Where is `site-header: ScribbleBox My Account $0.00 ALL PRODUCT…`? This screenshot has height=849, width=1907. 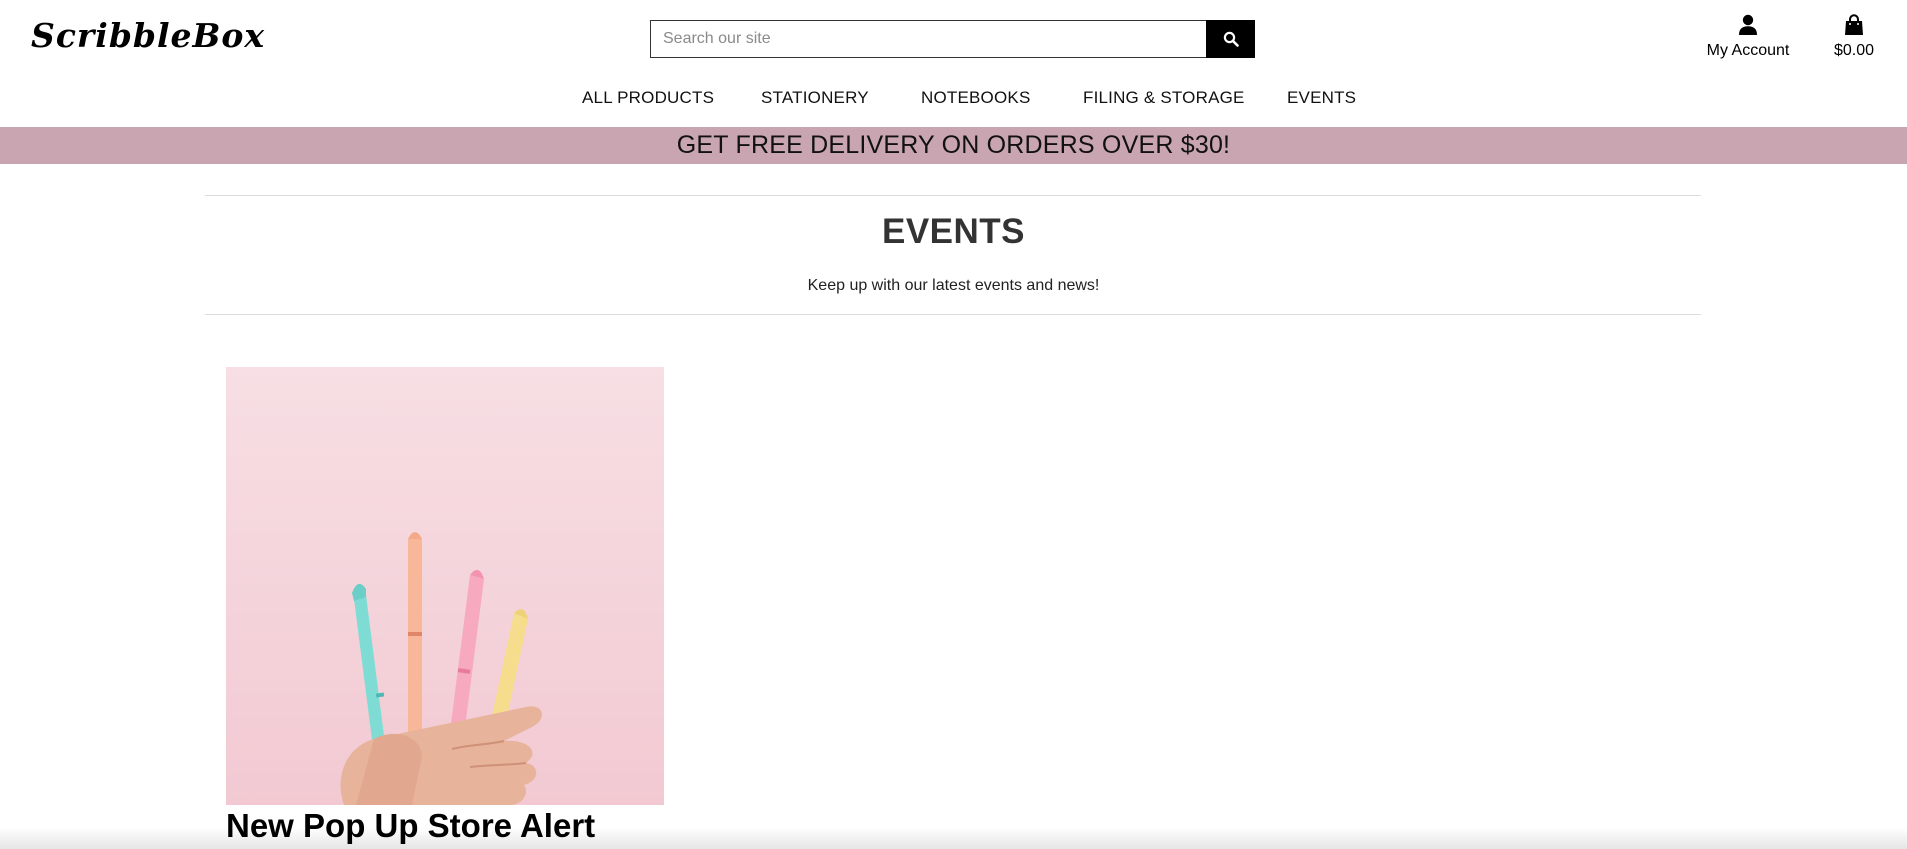
site-header: ScribbleBox My Account $0.00 ALL PRODUCT… is located at coordinates (953, 63).